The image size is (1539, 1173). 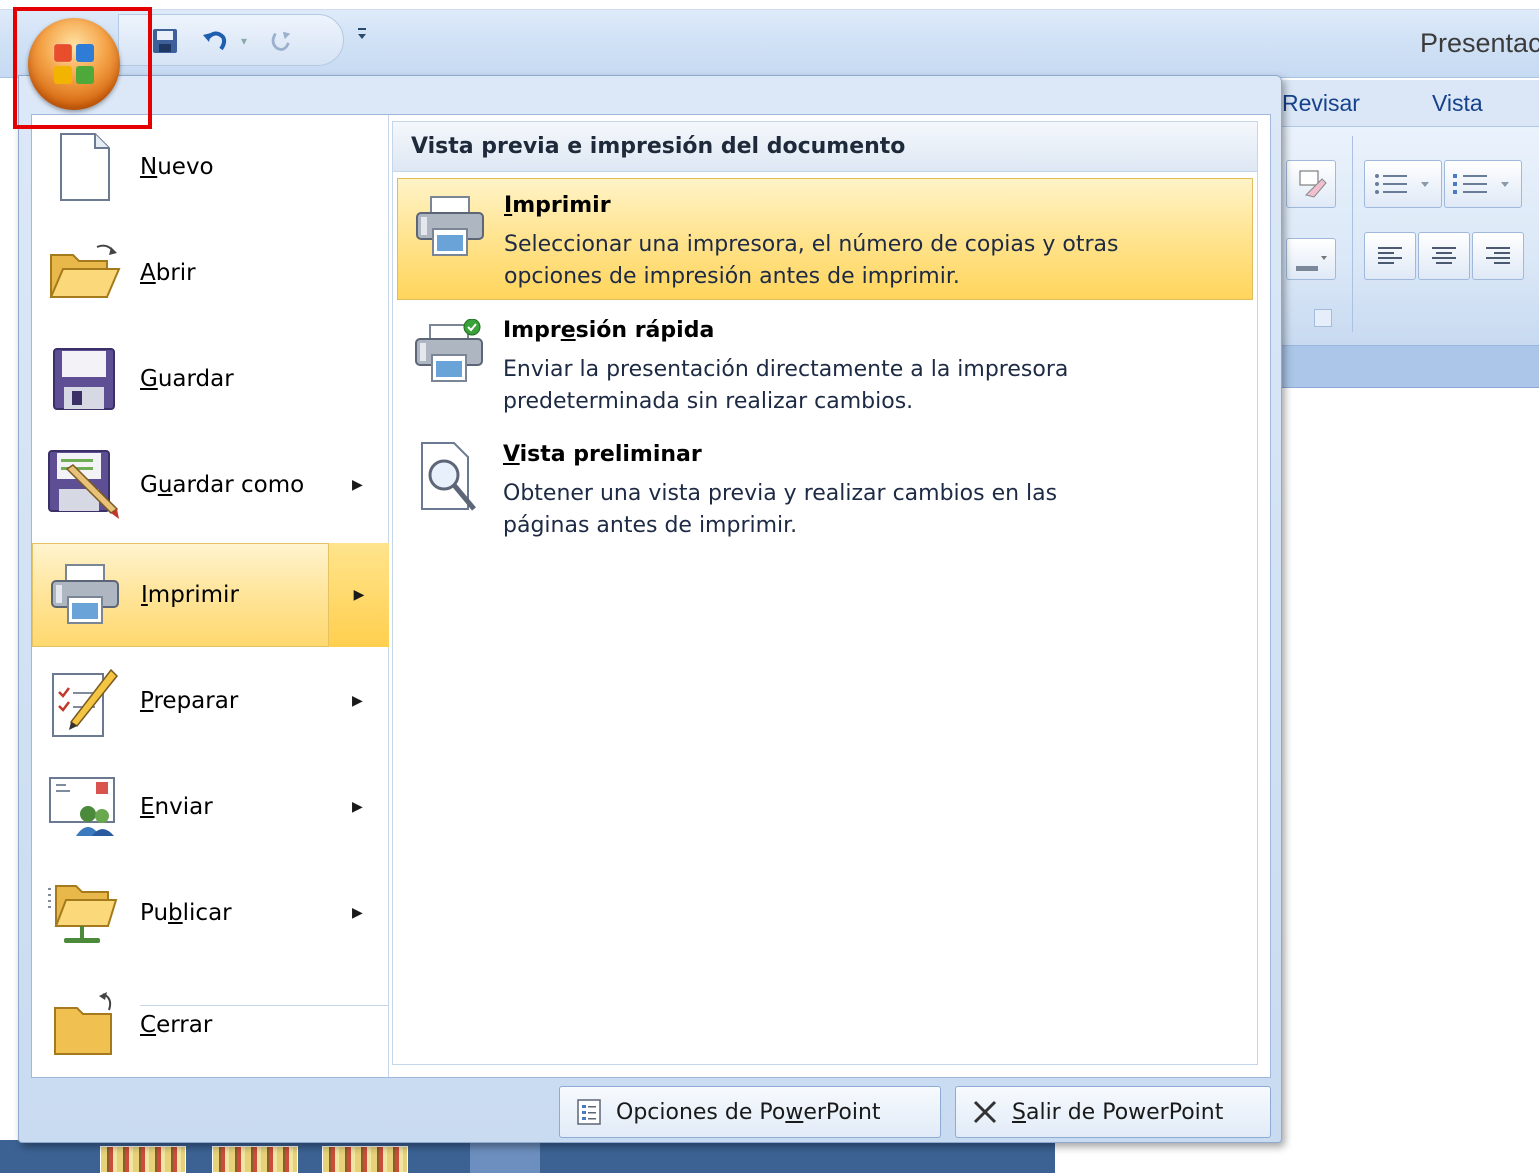 I want to click on menu-item-enviar: Enviar ▶, so click(x=210, y=807).